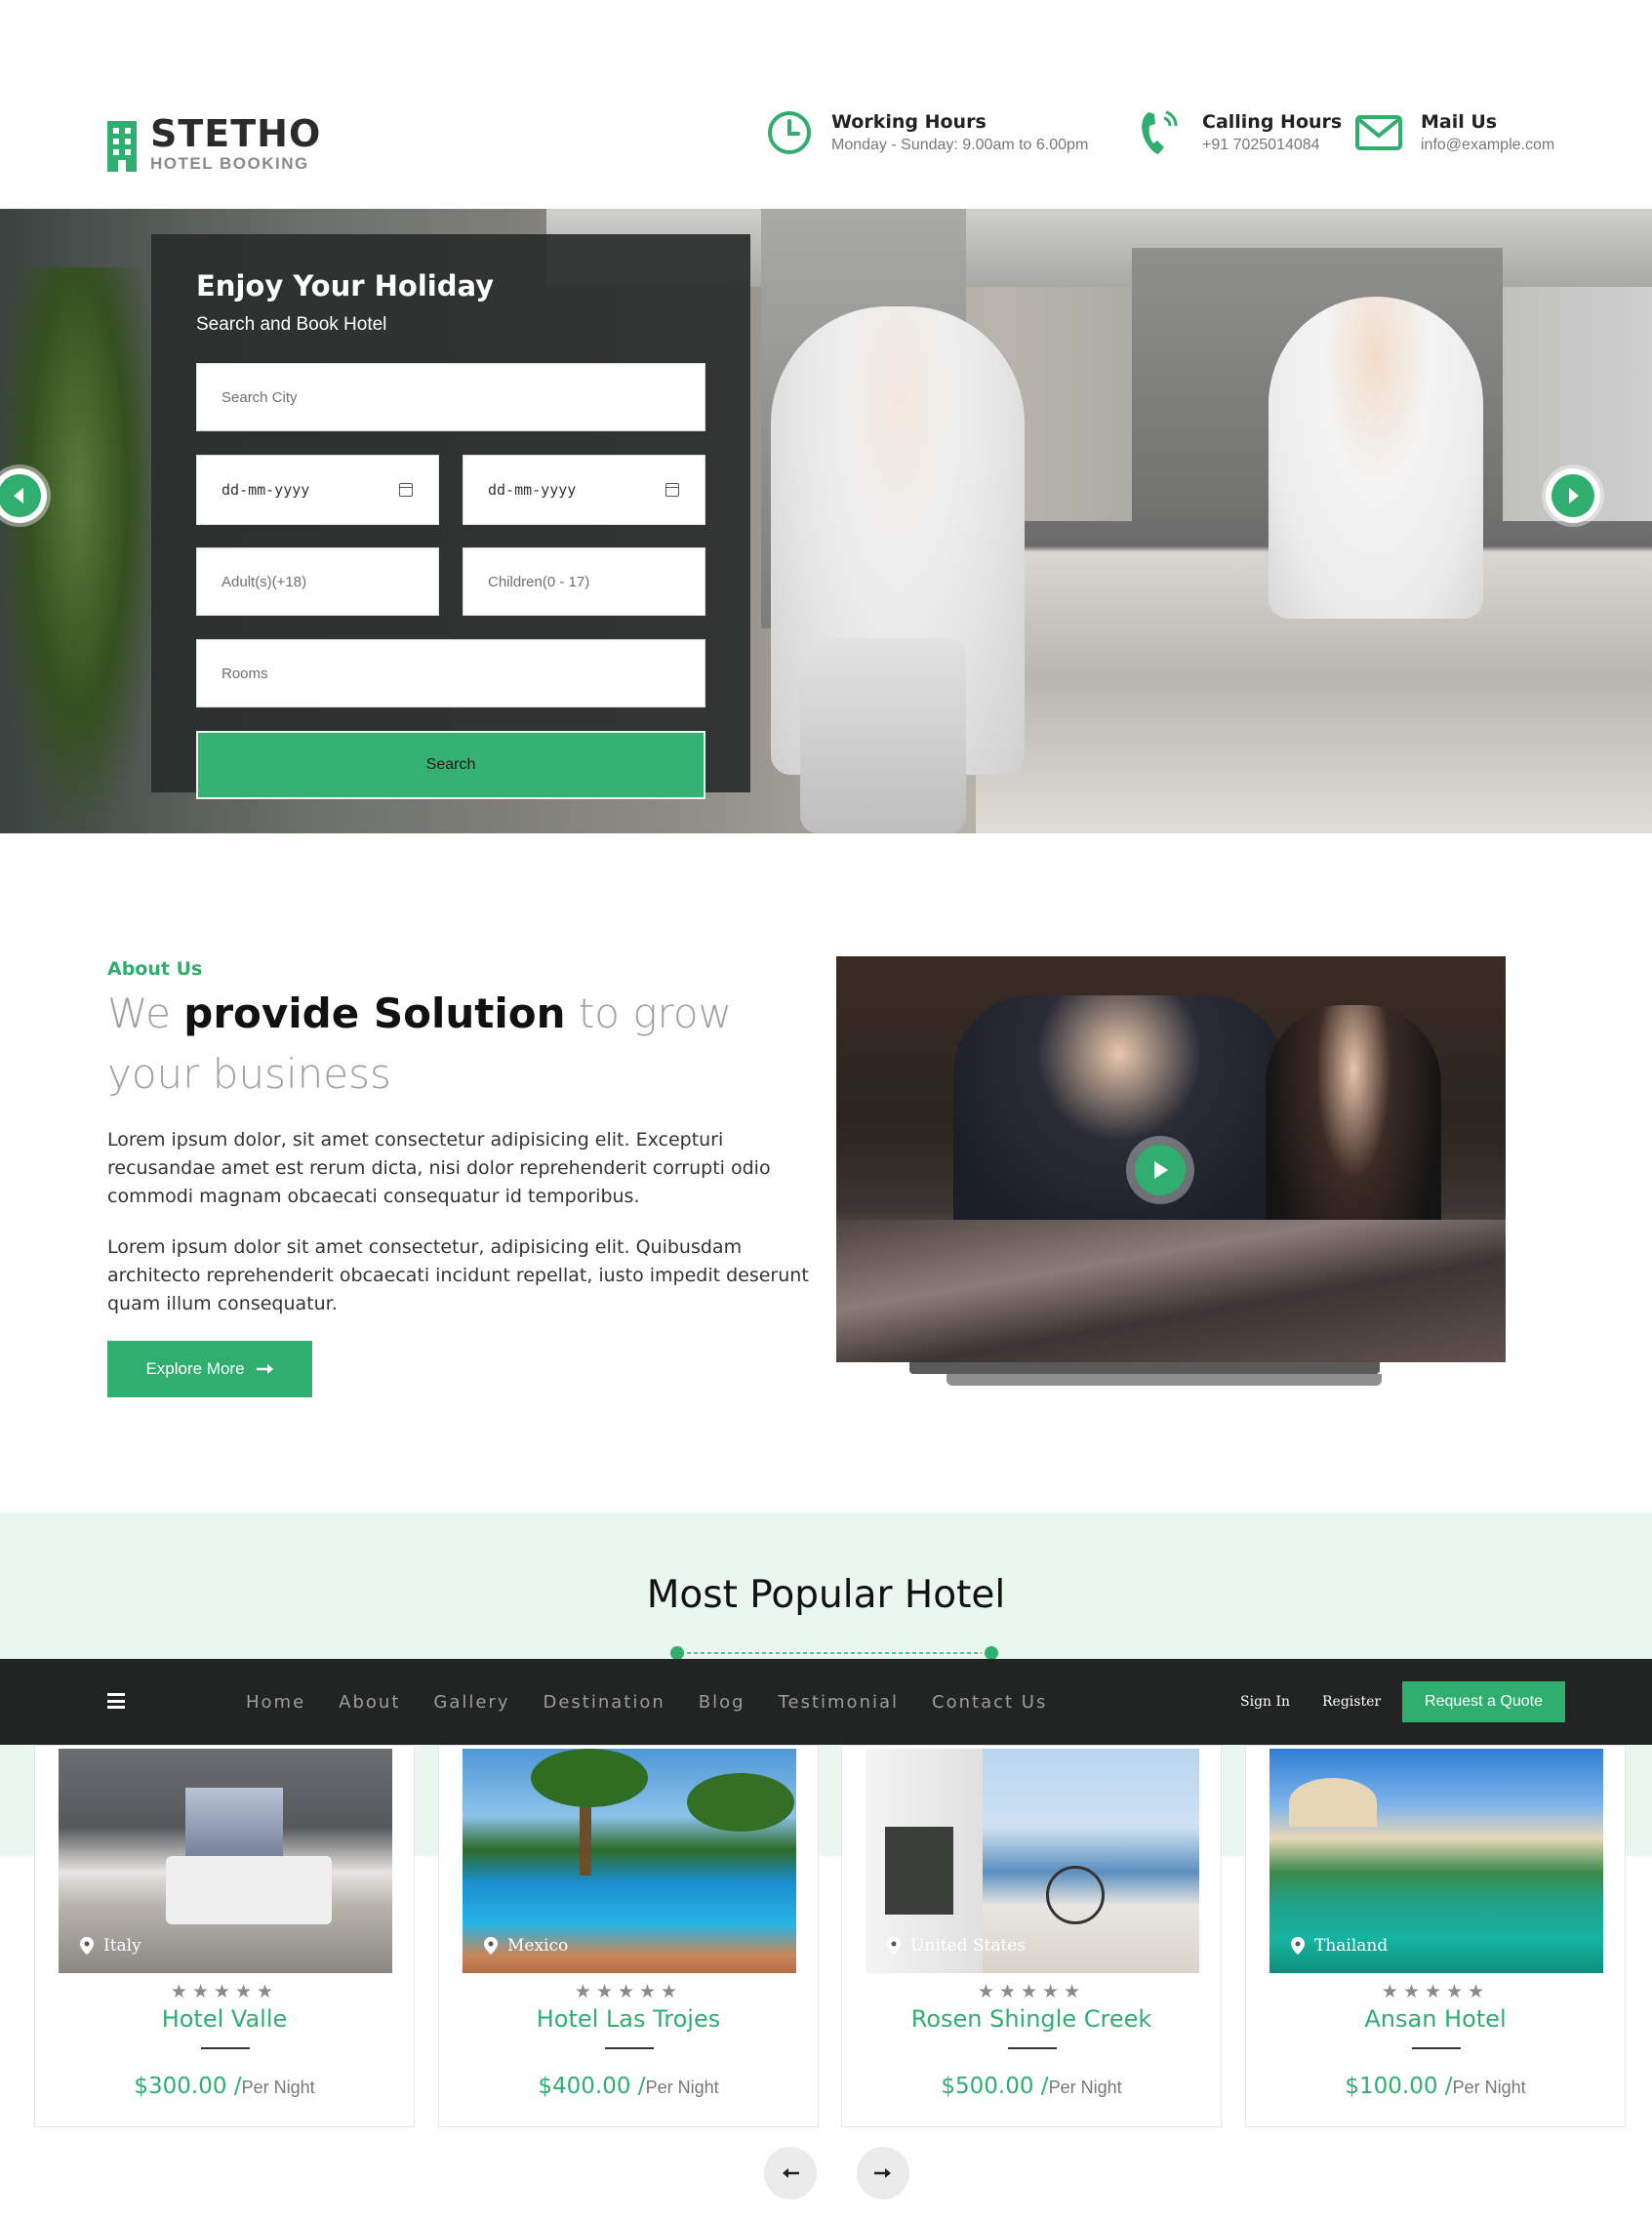 The height and width of the screenshot is (2220, 1652). What do you see at coordinates (236, 133) in the screenshot?
I see `brand-name: STETHO` at bounding box center [236, 133].